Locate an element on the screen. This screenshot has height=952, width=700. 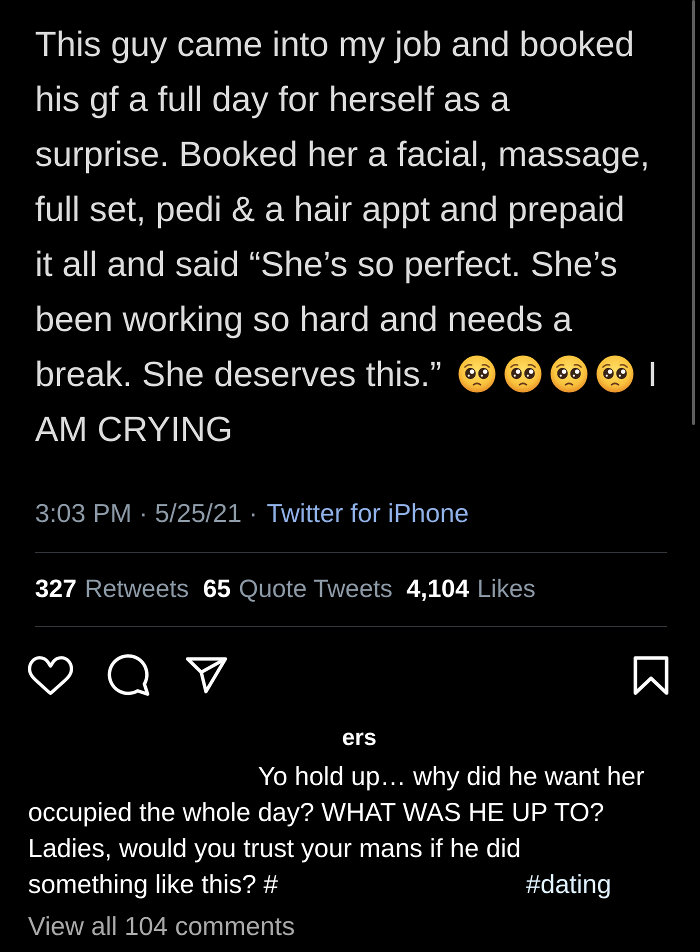
tweet-timestamp: 3:03 PM · 5/25/21 · is located at coordinates (146, 513).